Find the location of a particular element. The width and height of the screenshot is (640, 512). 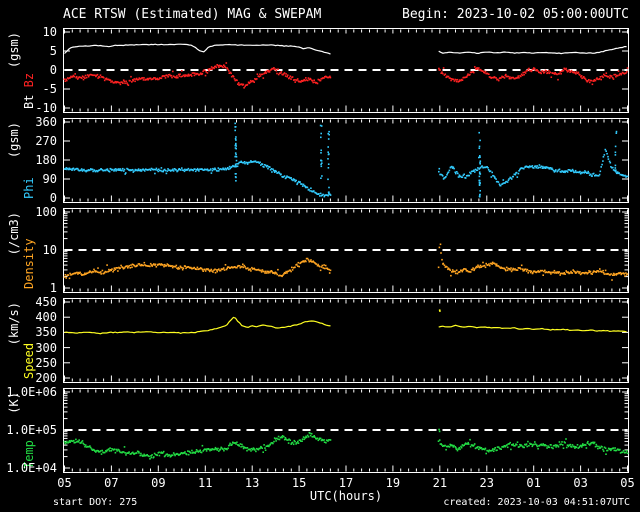

x-tick-label: 17 is located at coordinates (346, 483).